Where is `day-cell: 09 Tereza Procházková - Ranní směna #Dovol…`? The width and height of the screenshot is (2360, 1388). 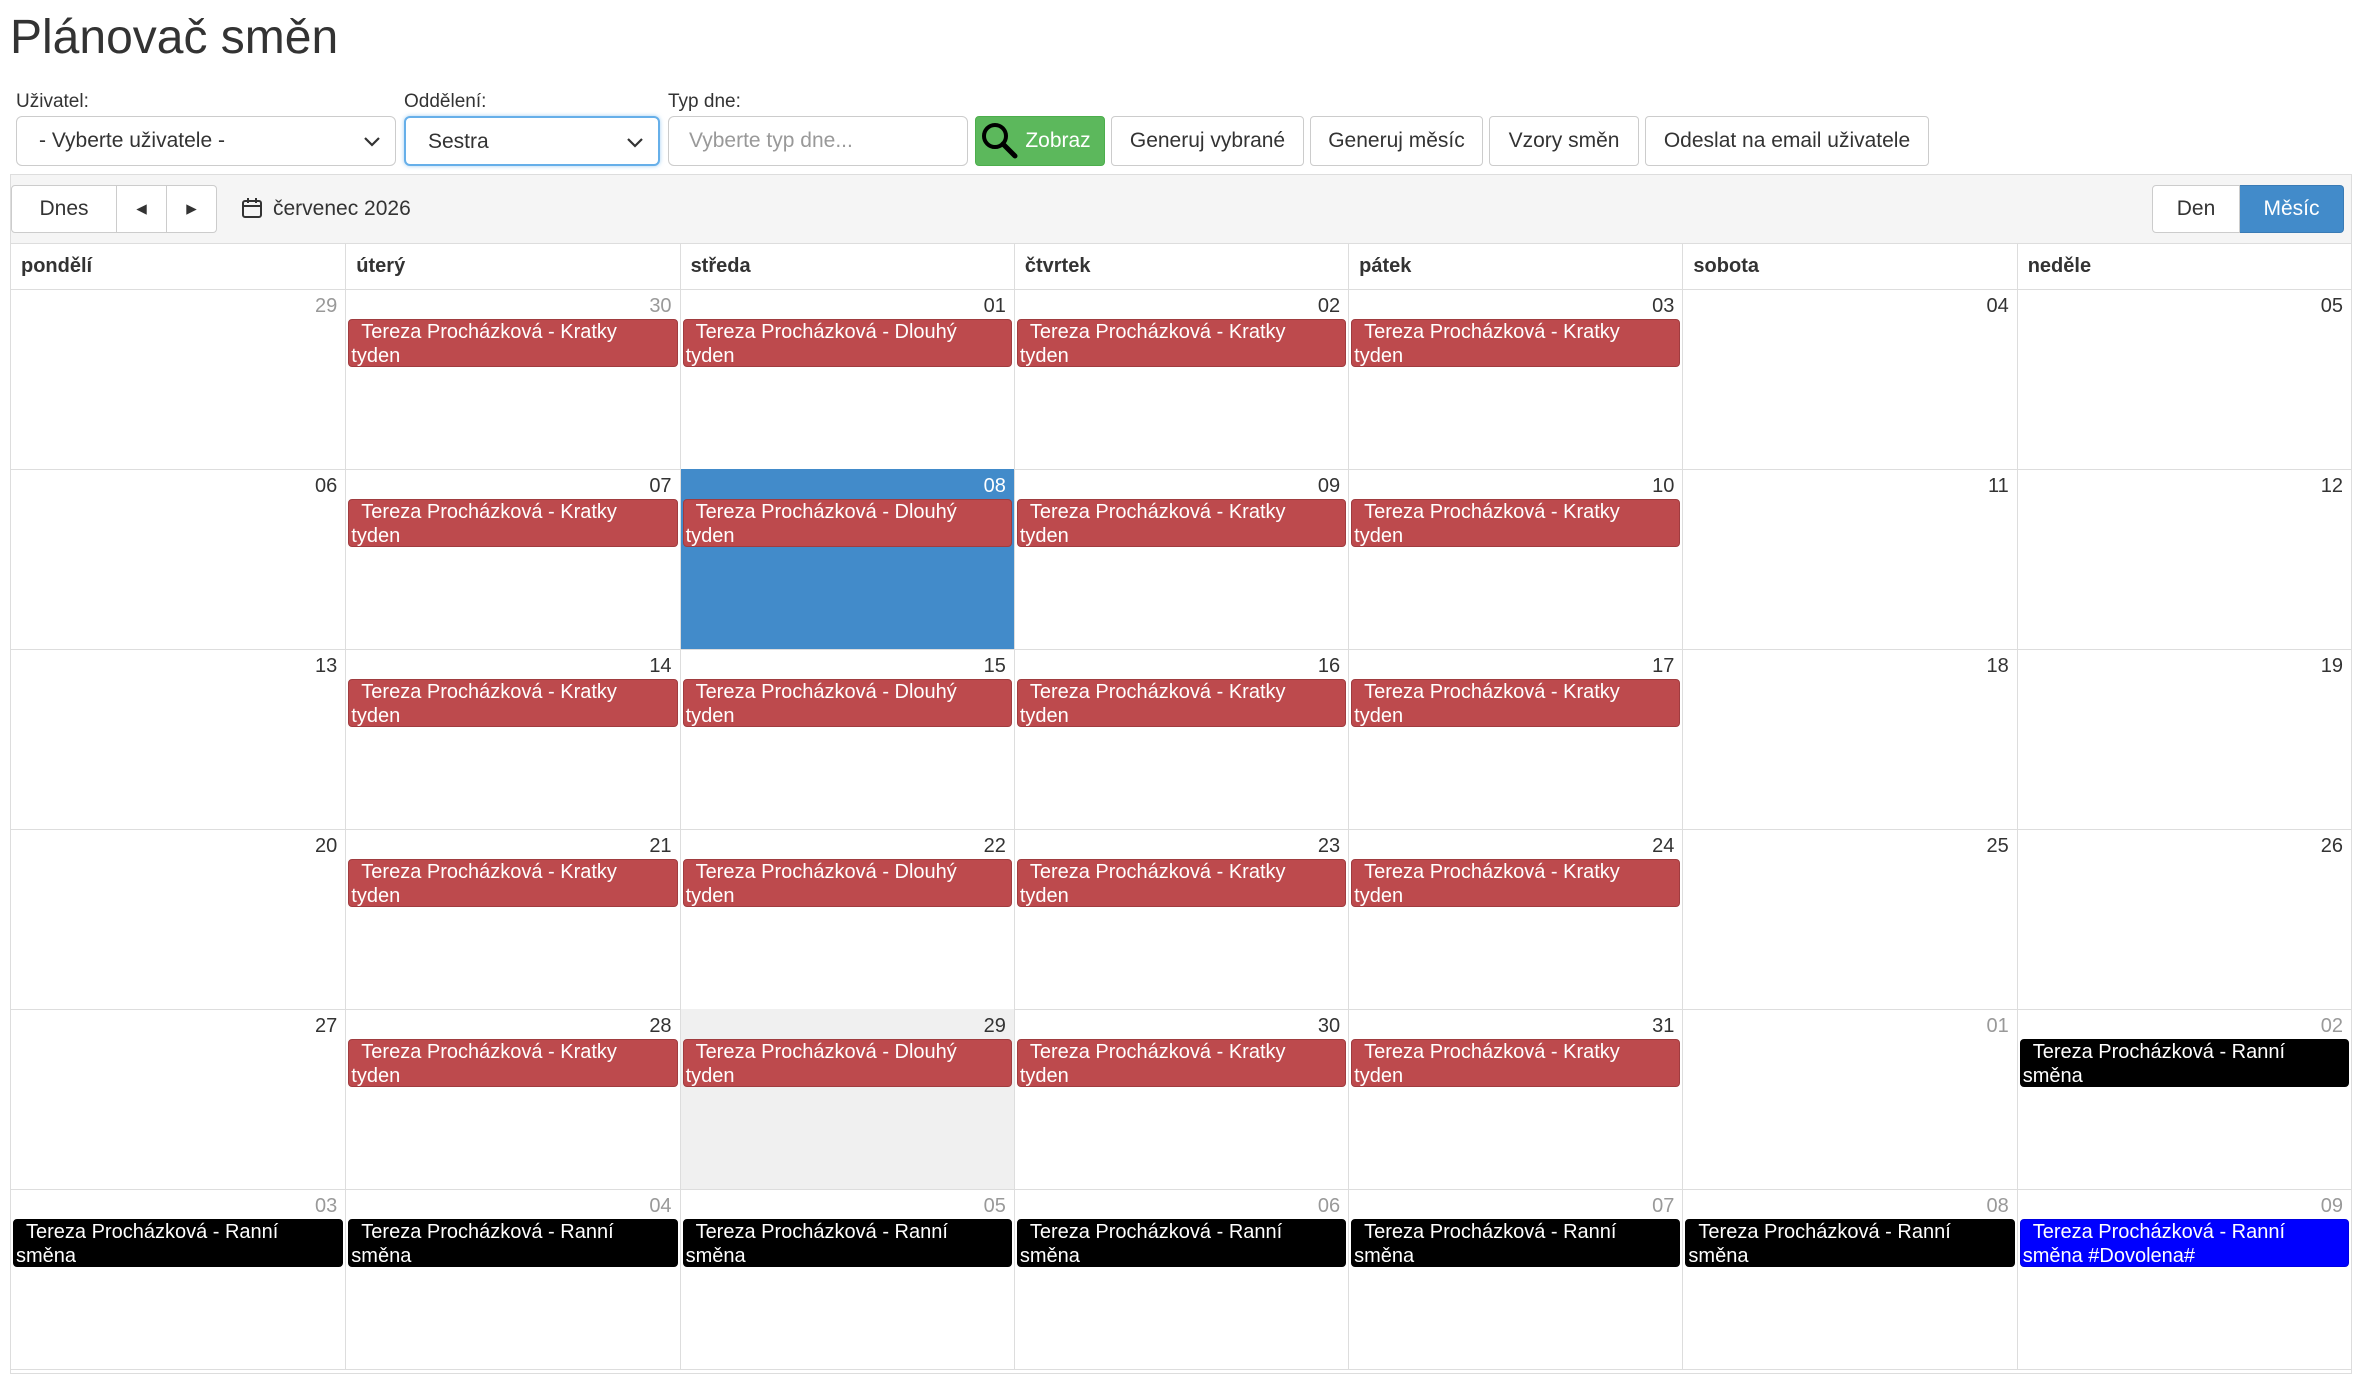
day-cell: 09 Tereza Procházková - Ranní směna #Dovol… is located at coordinates (2183, 1279).